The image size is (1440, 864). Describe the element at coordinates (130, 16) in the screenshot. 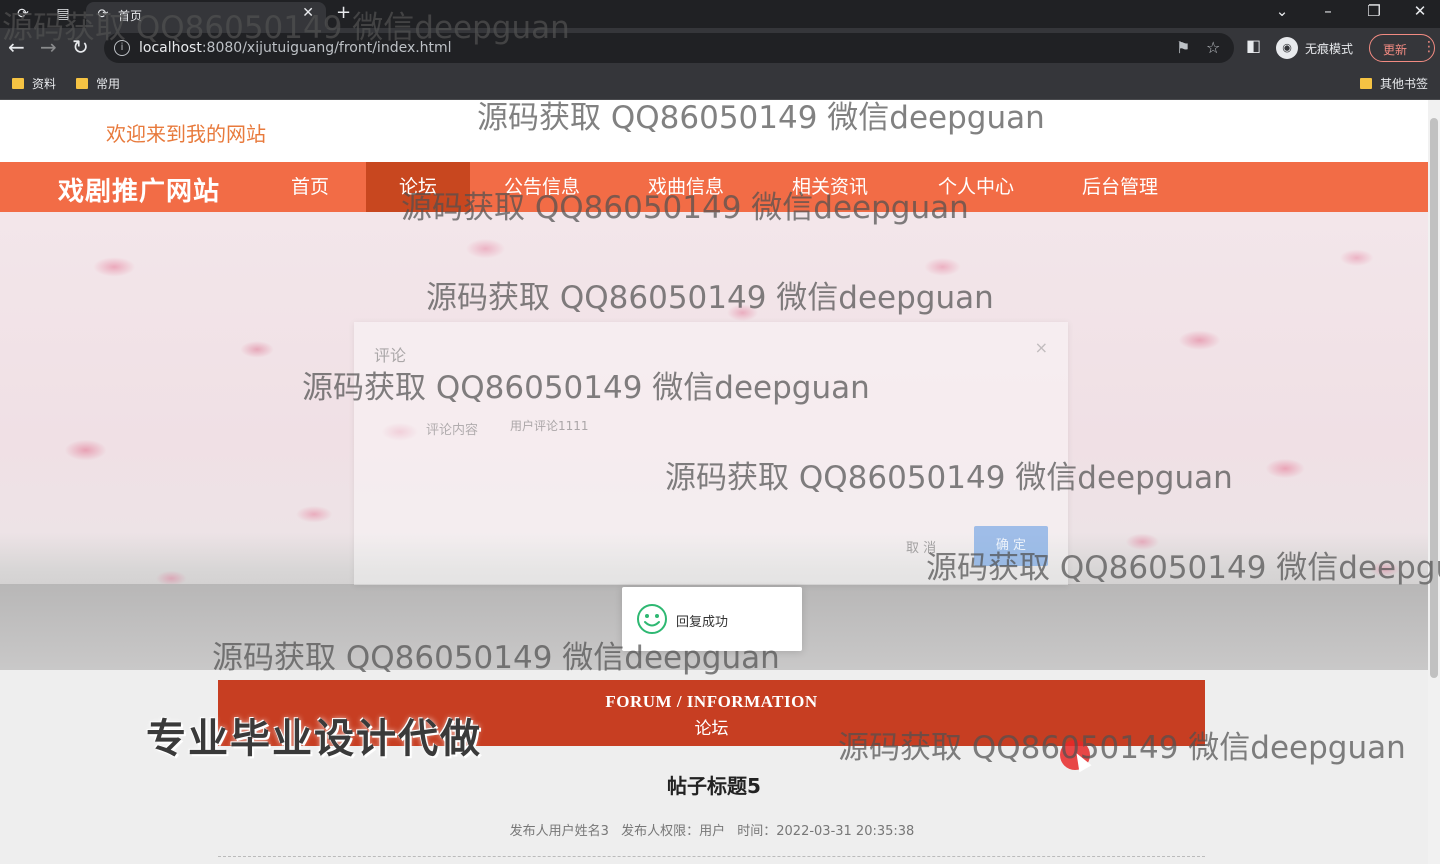

I see `tab-title: 首页` at that location.